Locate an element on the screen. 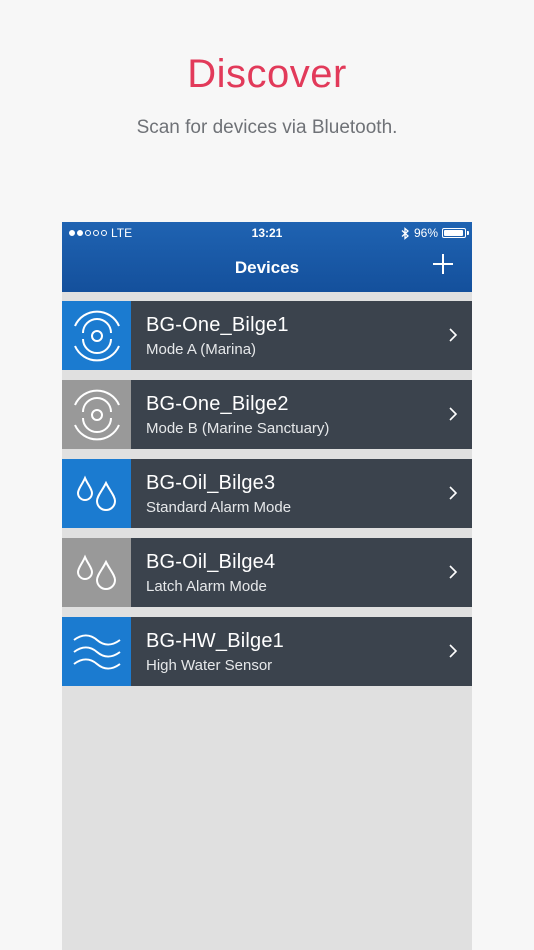  device-name: BG-Oil_Bilge3 is located at coordinates (211, 483).